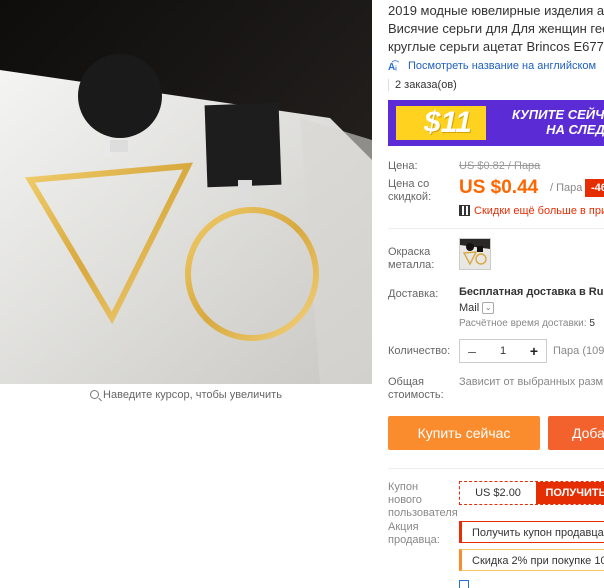 Image resolution: width=604 pixels, height=588 pixels. Describe the element at coordinates (441, 123) in the screenshot. I see `banner-amount: $11` at that location.